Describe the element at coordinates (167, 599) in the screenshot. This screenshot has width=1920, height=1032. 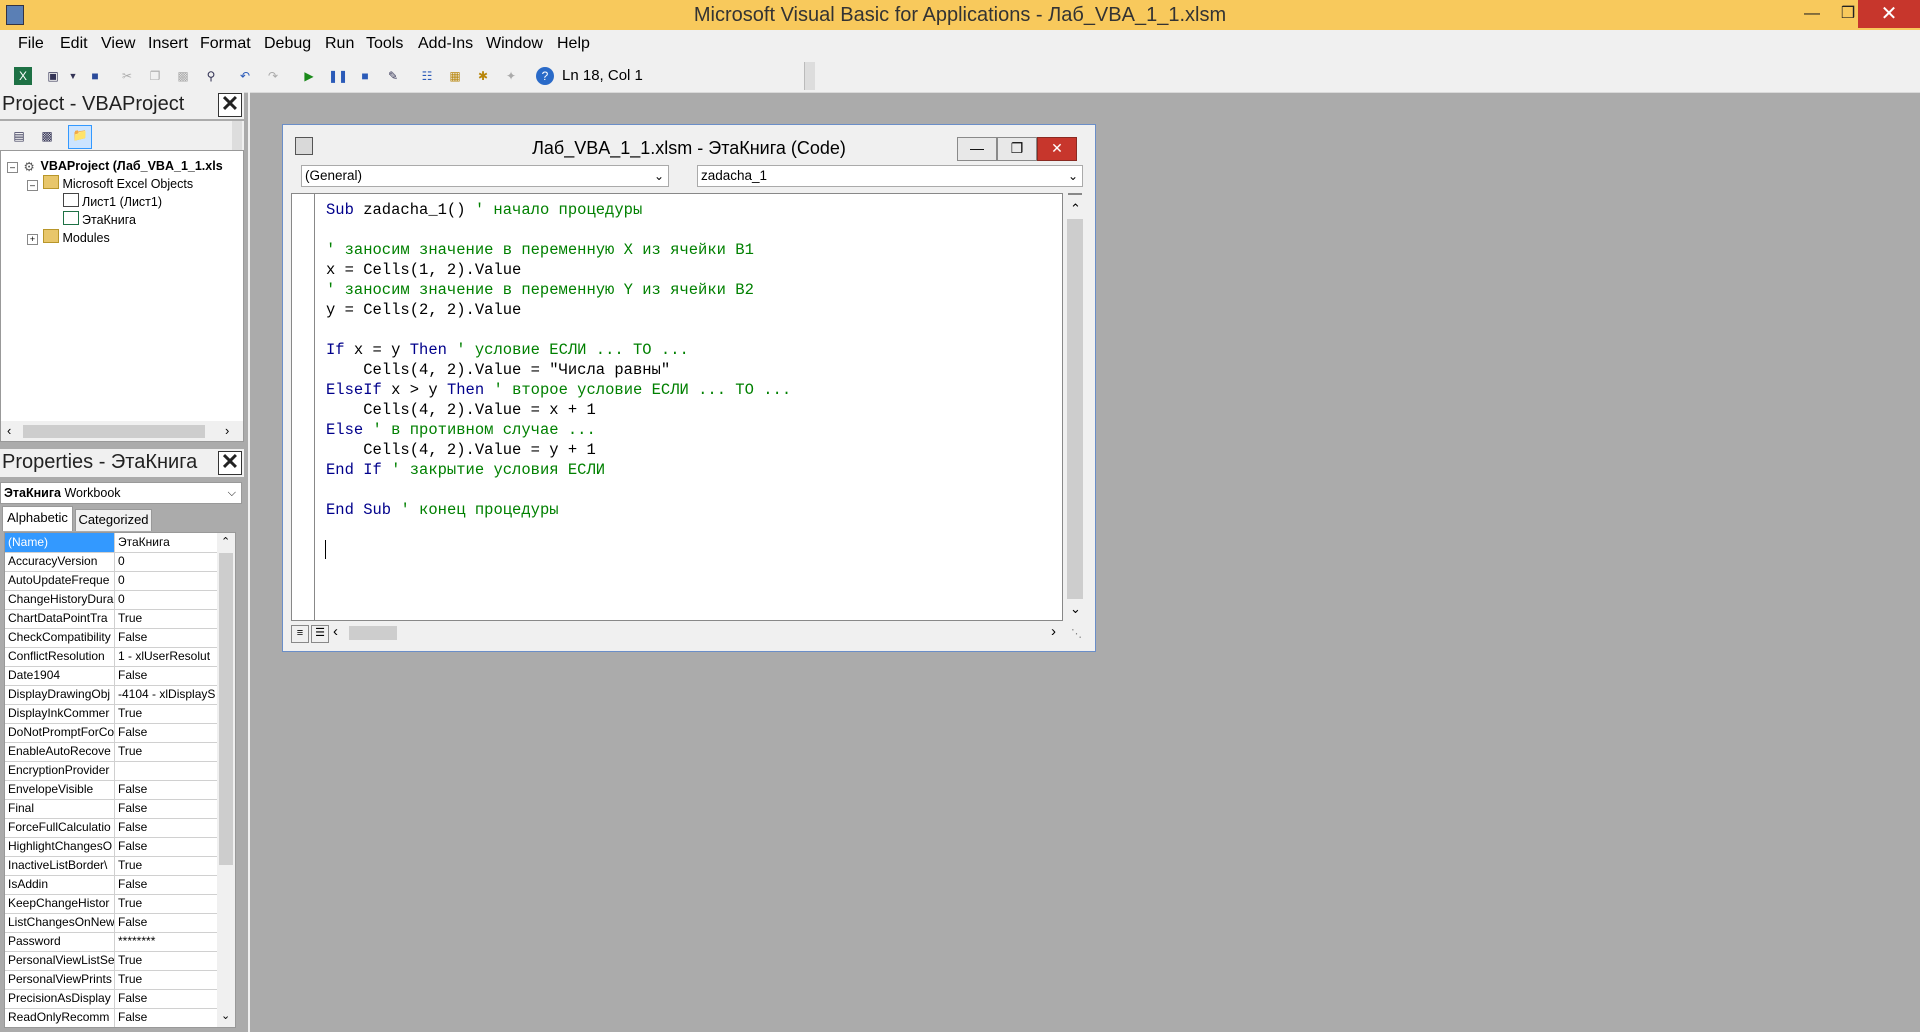
I see `property-value: 0` at that location.